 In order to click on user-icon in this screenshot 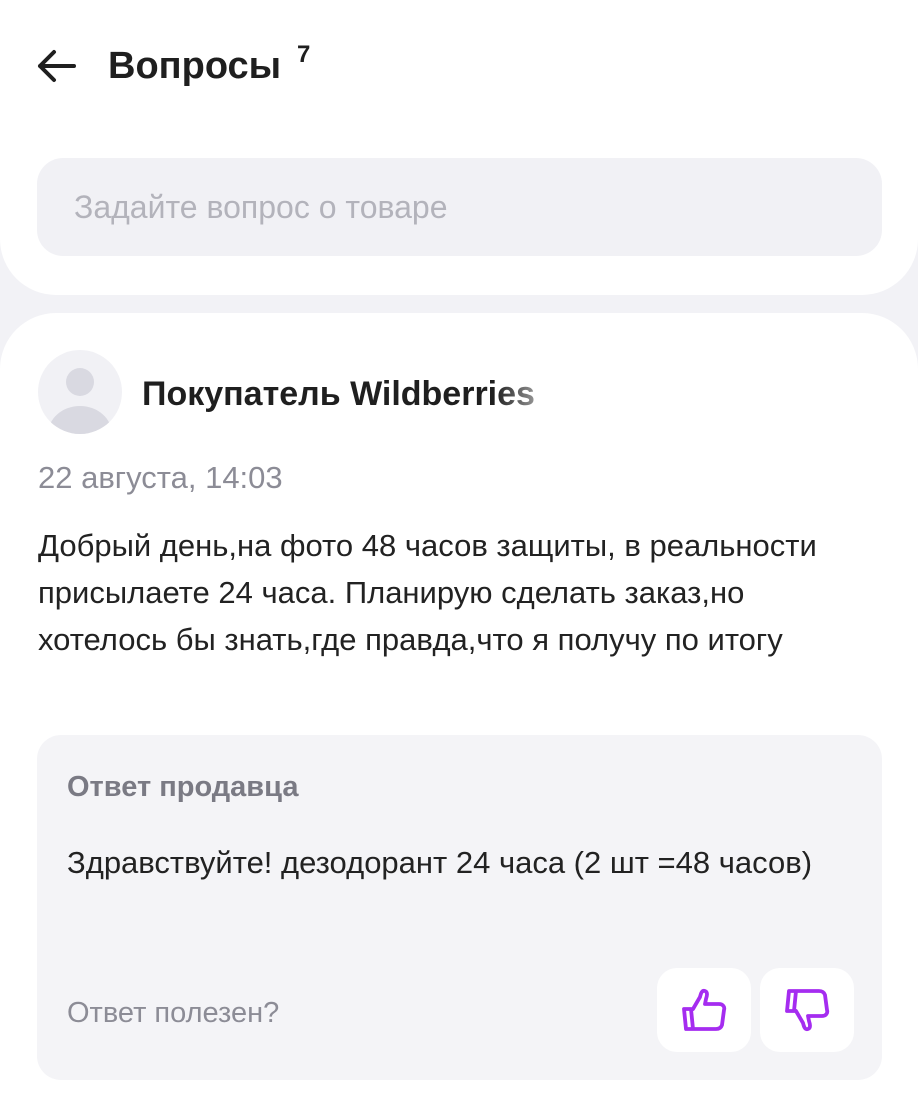, I will do `click(80, 392)`.